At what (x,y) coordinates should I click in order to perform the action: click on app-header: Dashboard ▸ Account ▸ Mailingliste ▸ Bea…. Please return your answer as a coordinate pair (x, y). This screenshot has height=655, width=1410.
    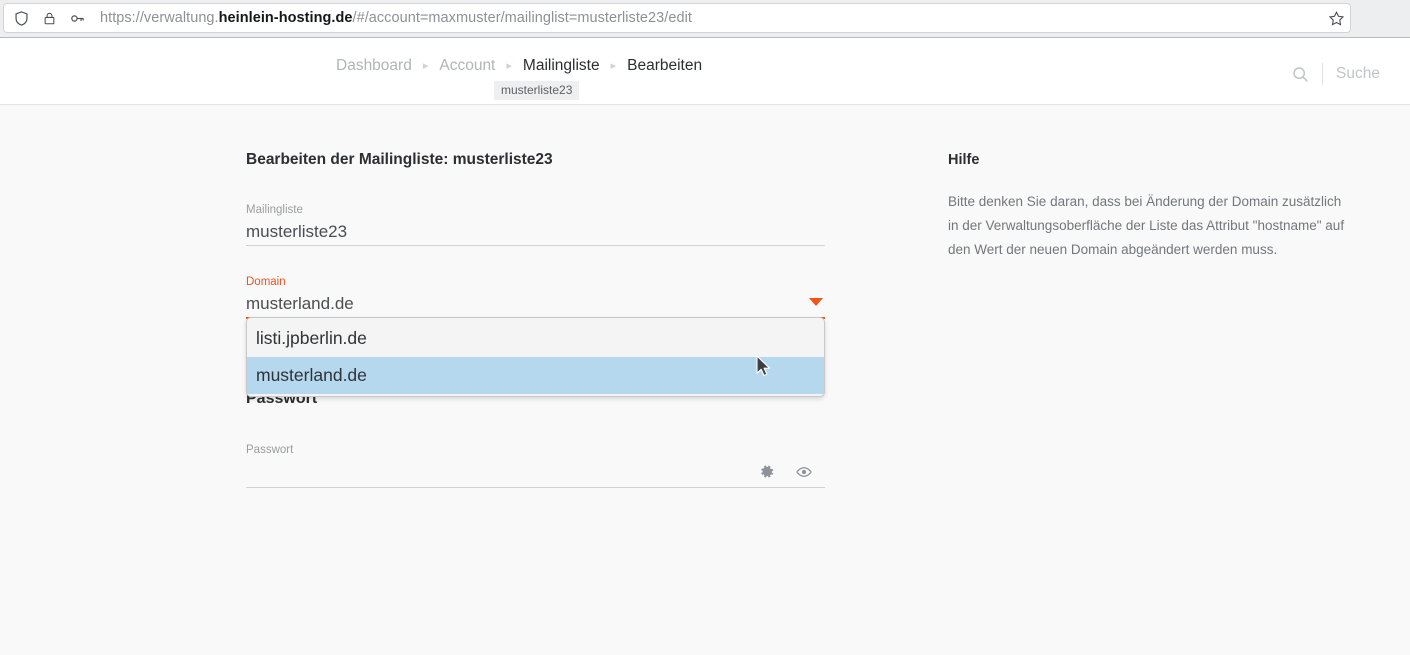
    Looking at the image, I should click on (705, 71).